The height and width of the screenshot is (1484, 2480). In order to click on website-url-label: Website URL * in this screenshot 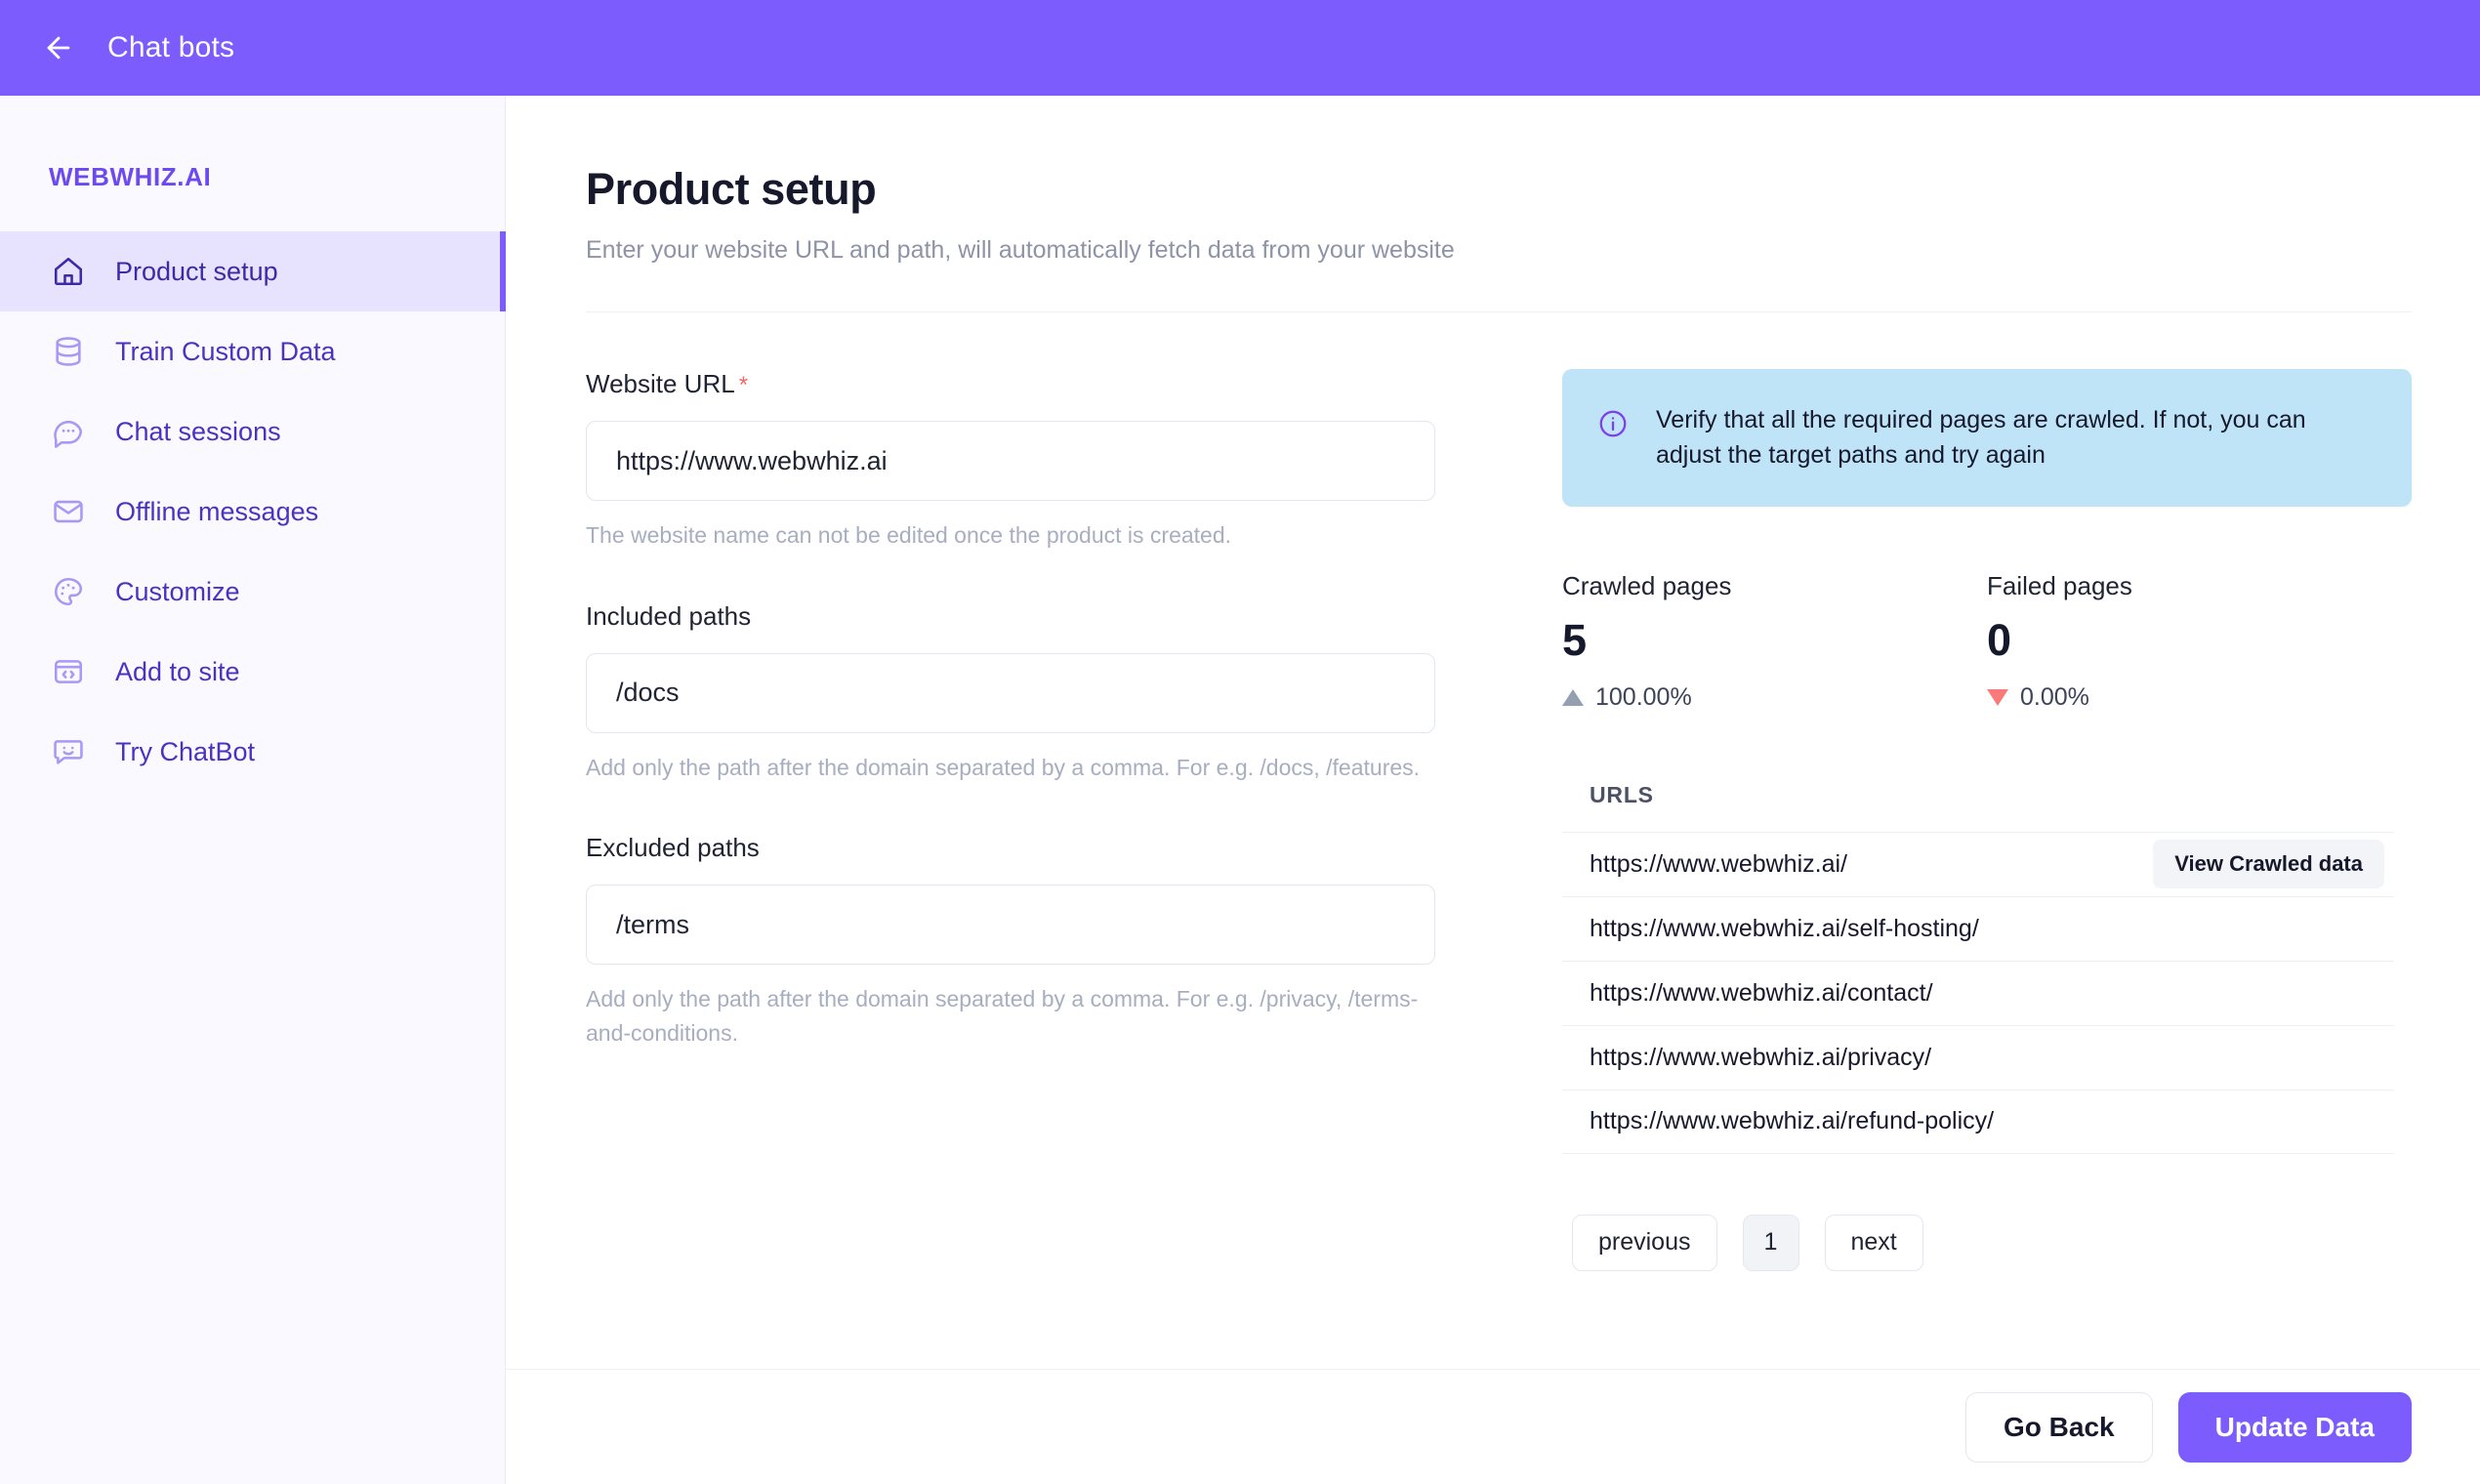, I will do `click(667, 384)`.